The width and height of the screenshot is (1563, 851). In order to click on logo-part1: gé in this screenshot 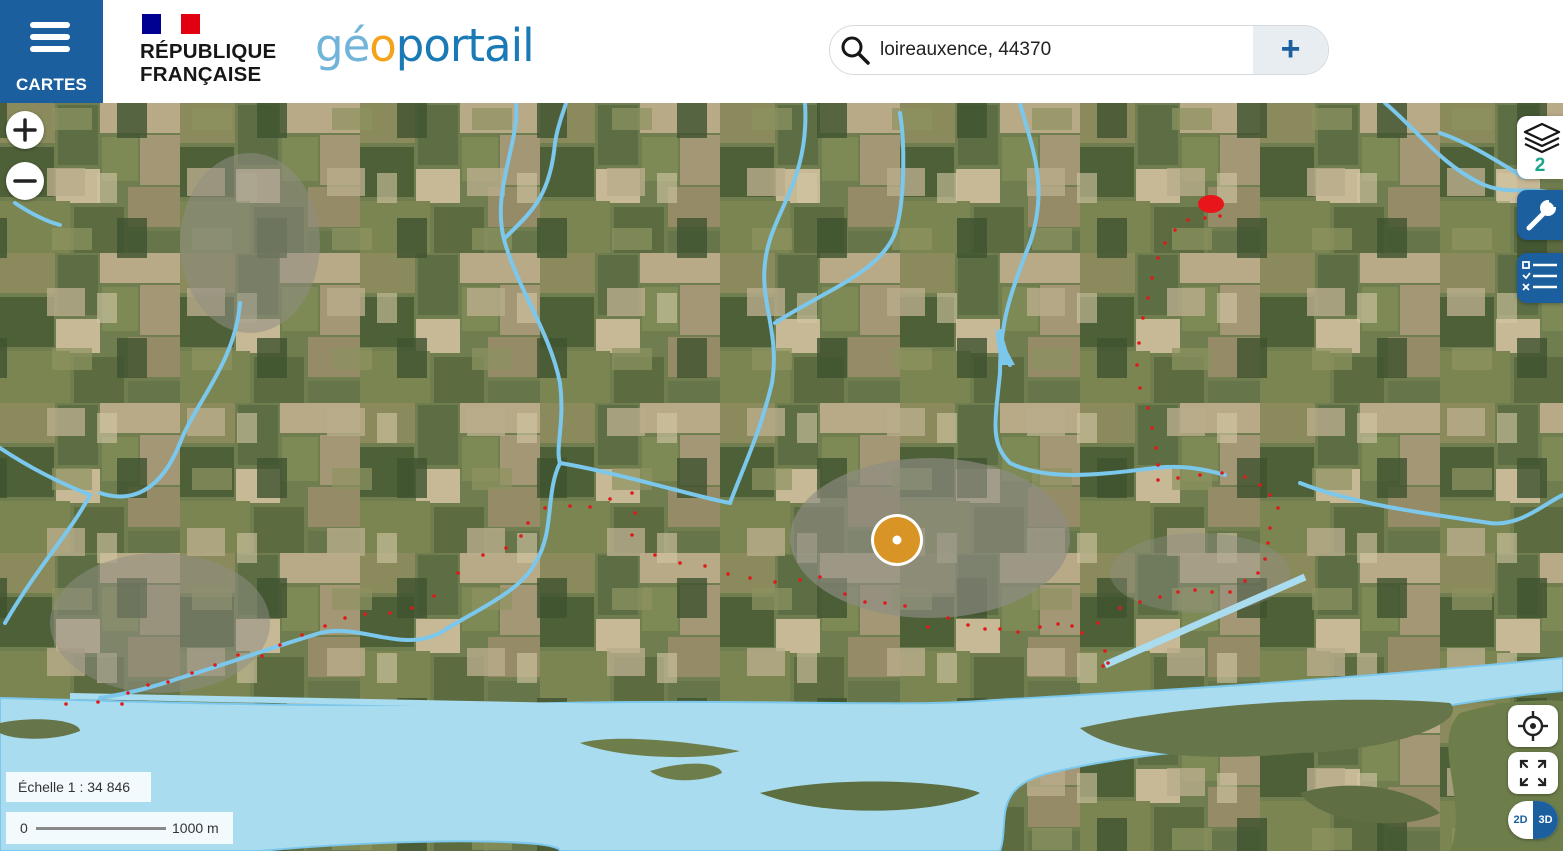, I will do `click(342, 45)`.